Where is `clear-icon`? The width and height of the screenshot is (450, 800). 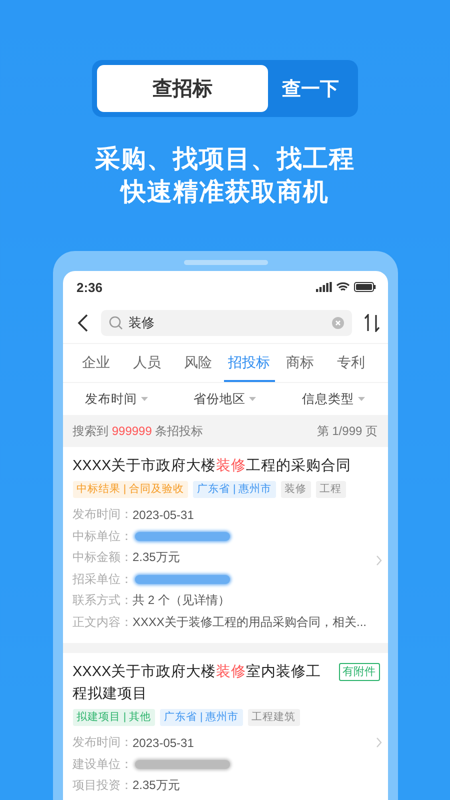
clear-icon is located at coordinates (338, 323).